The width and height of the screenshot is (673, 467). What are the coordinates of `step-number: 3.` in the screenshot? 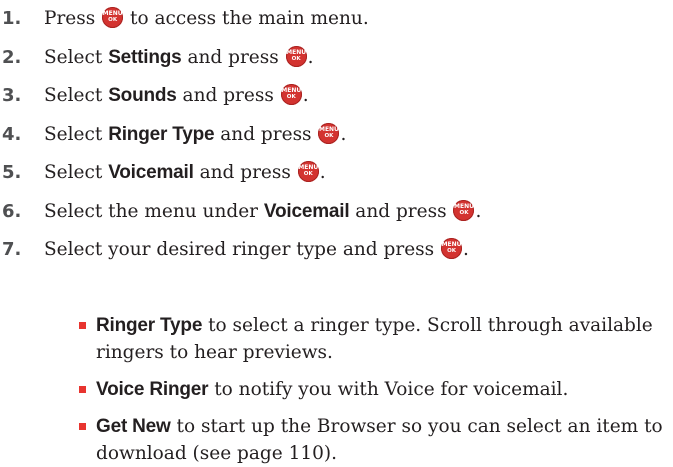 It's located at (12, 95).